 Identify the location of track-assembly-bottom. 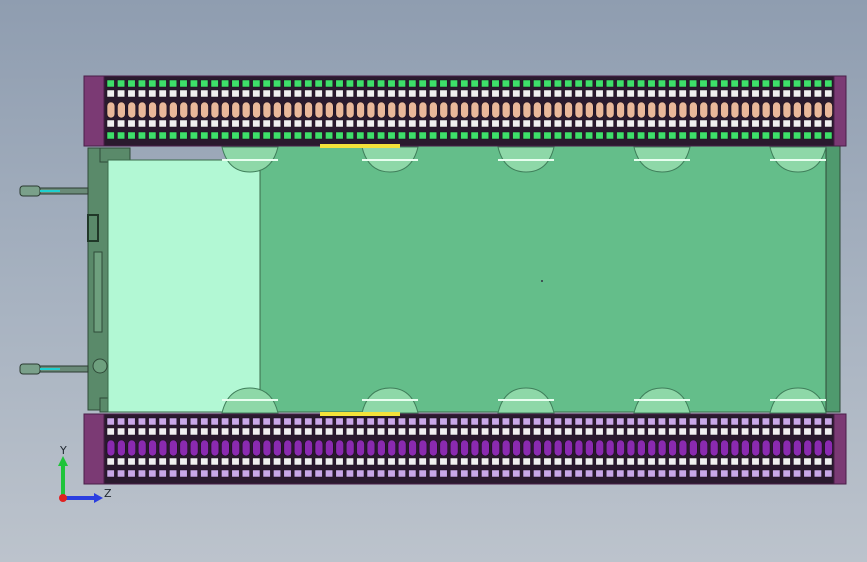
(465, 448).